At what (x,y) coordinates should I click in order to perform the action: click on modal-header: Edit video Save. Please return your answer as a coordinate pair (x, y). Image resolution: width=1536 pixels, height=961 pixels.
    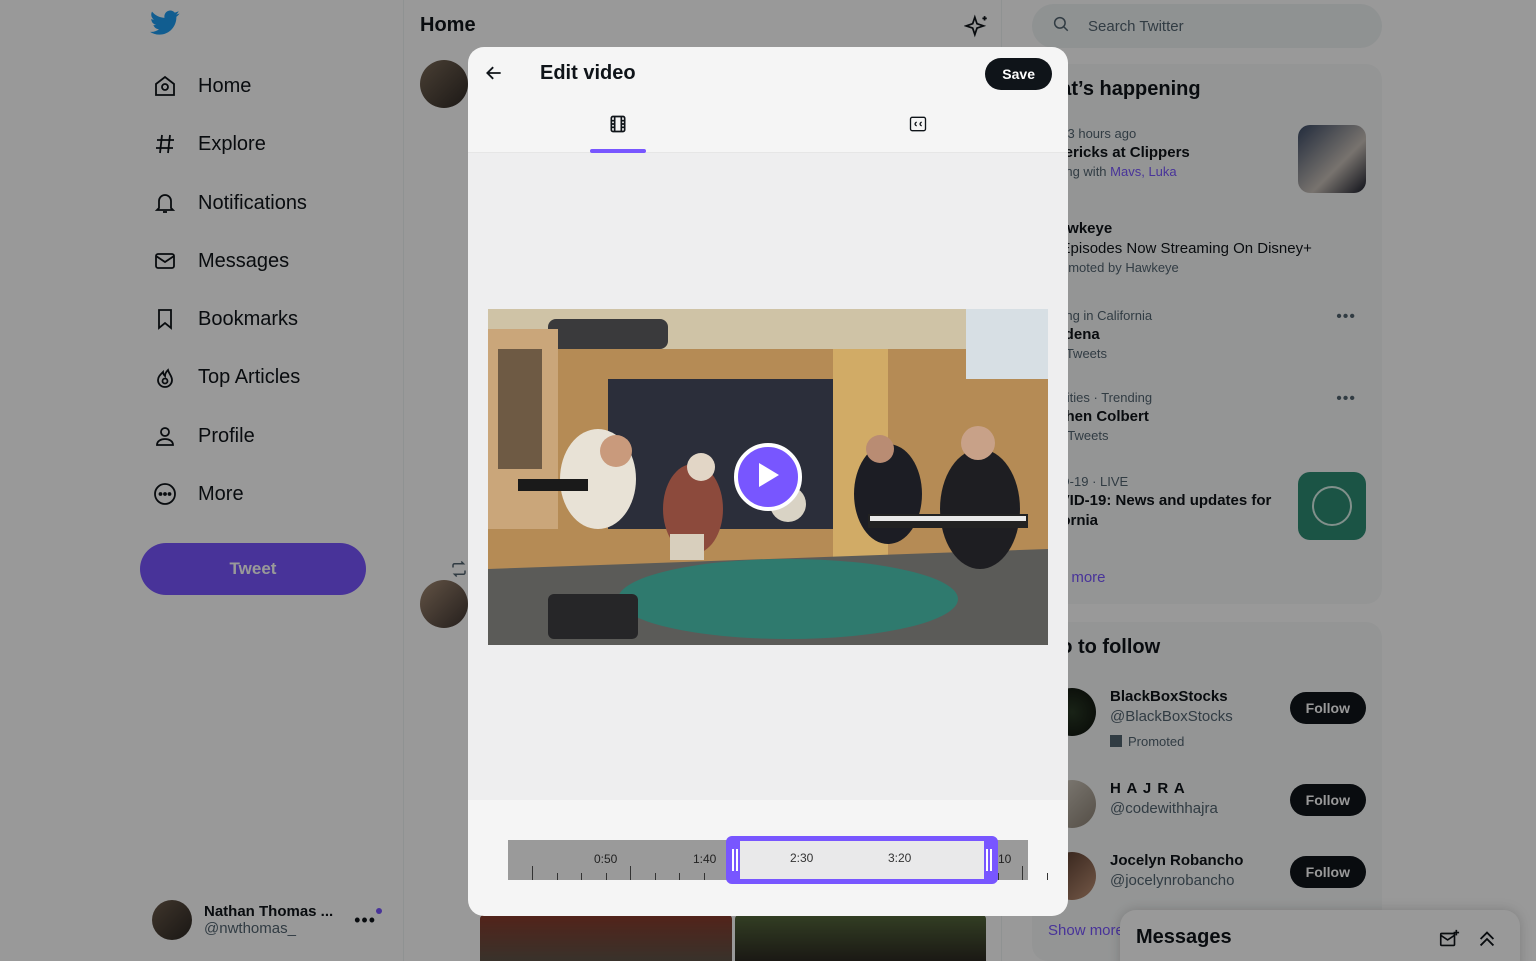
    Looking at the image, I should click on (768, 73).